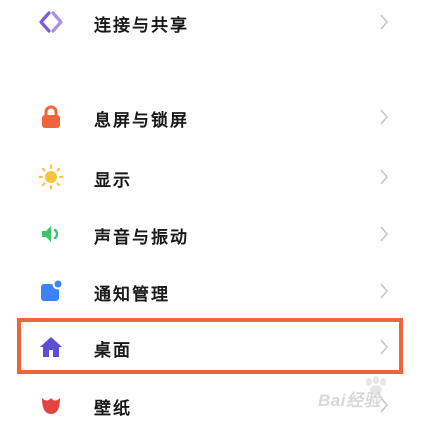 The height and width of the screenshot is (427, 431). Describe the element at coordinates (210, 346) in the screenshot. I see `highlight-frame` at that location.